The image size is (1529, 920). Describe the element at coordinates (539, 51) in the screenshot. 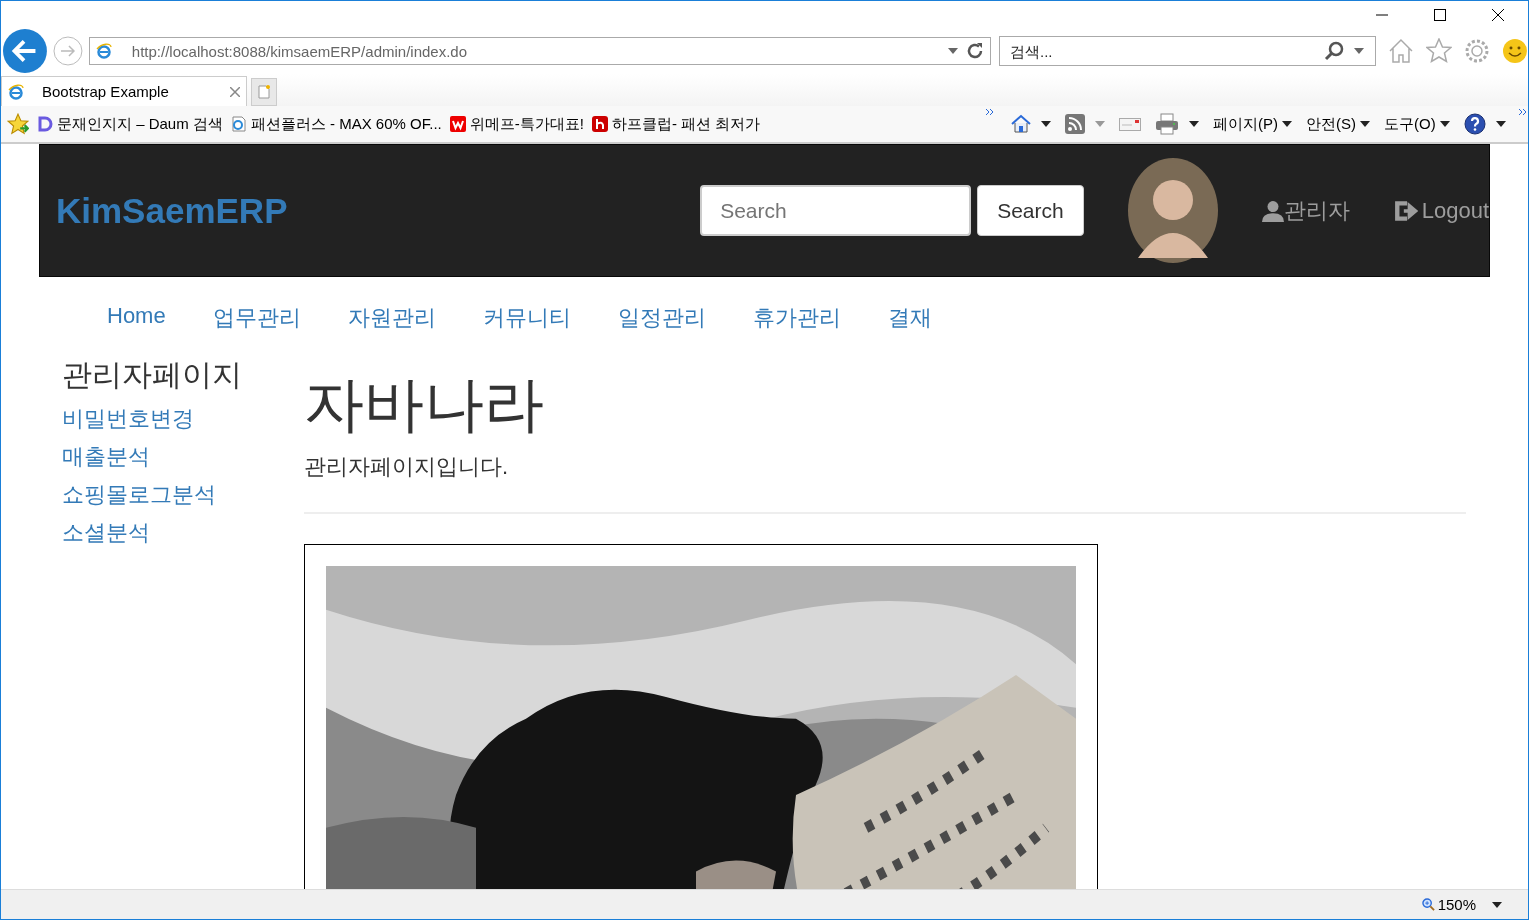

I see `address-bar: http://localhost:8088/kimsaemERP/admin/index.do` at that location.